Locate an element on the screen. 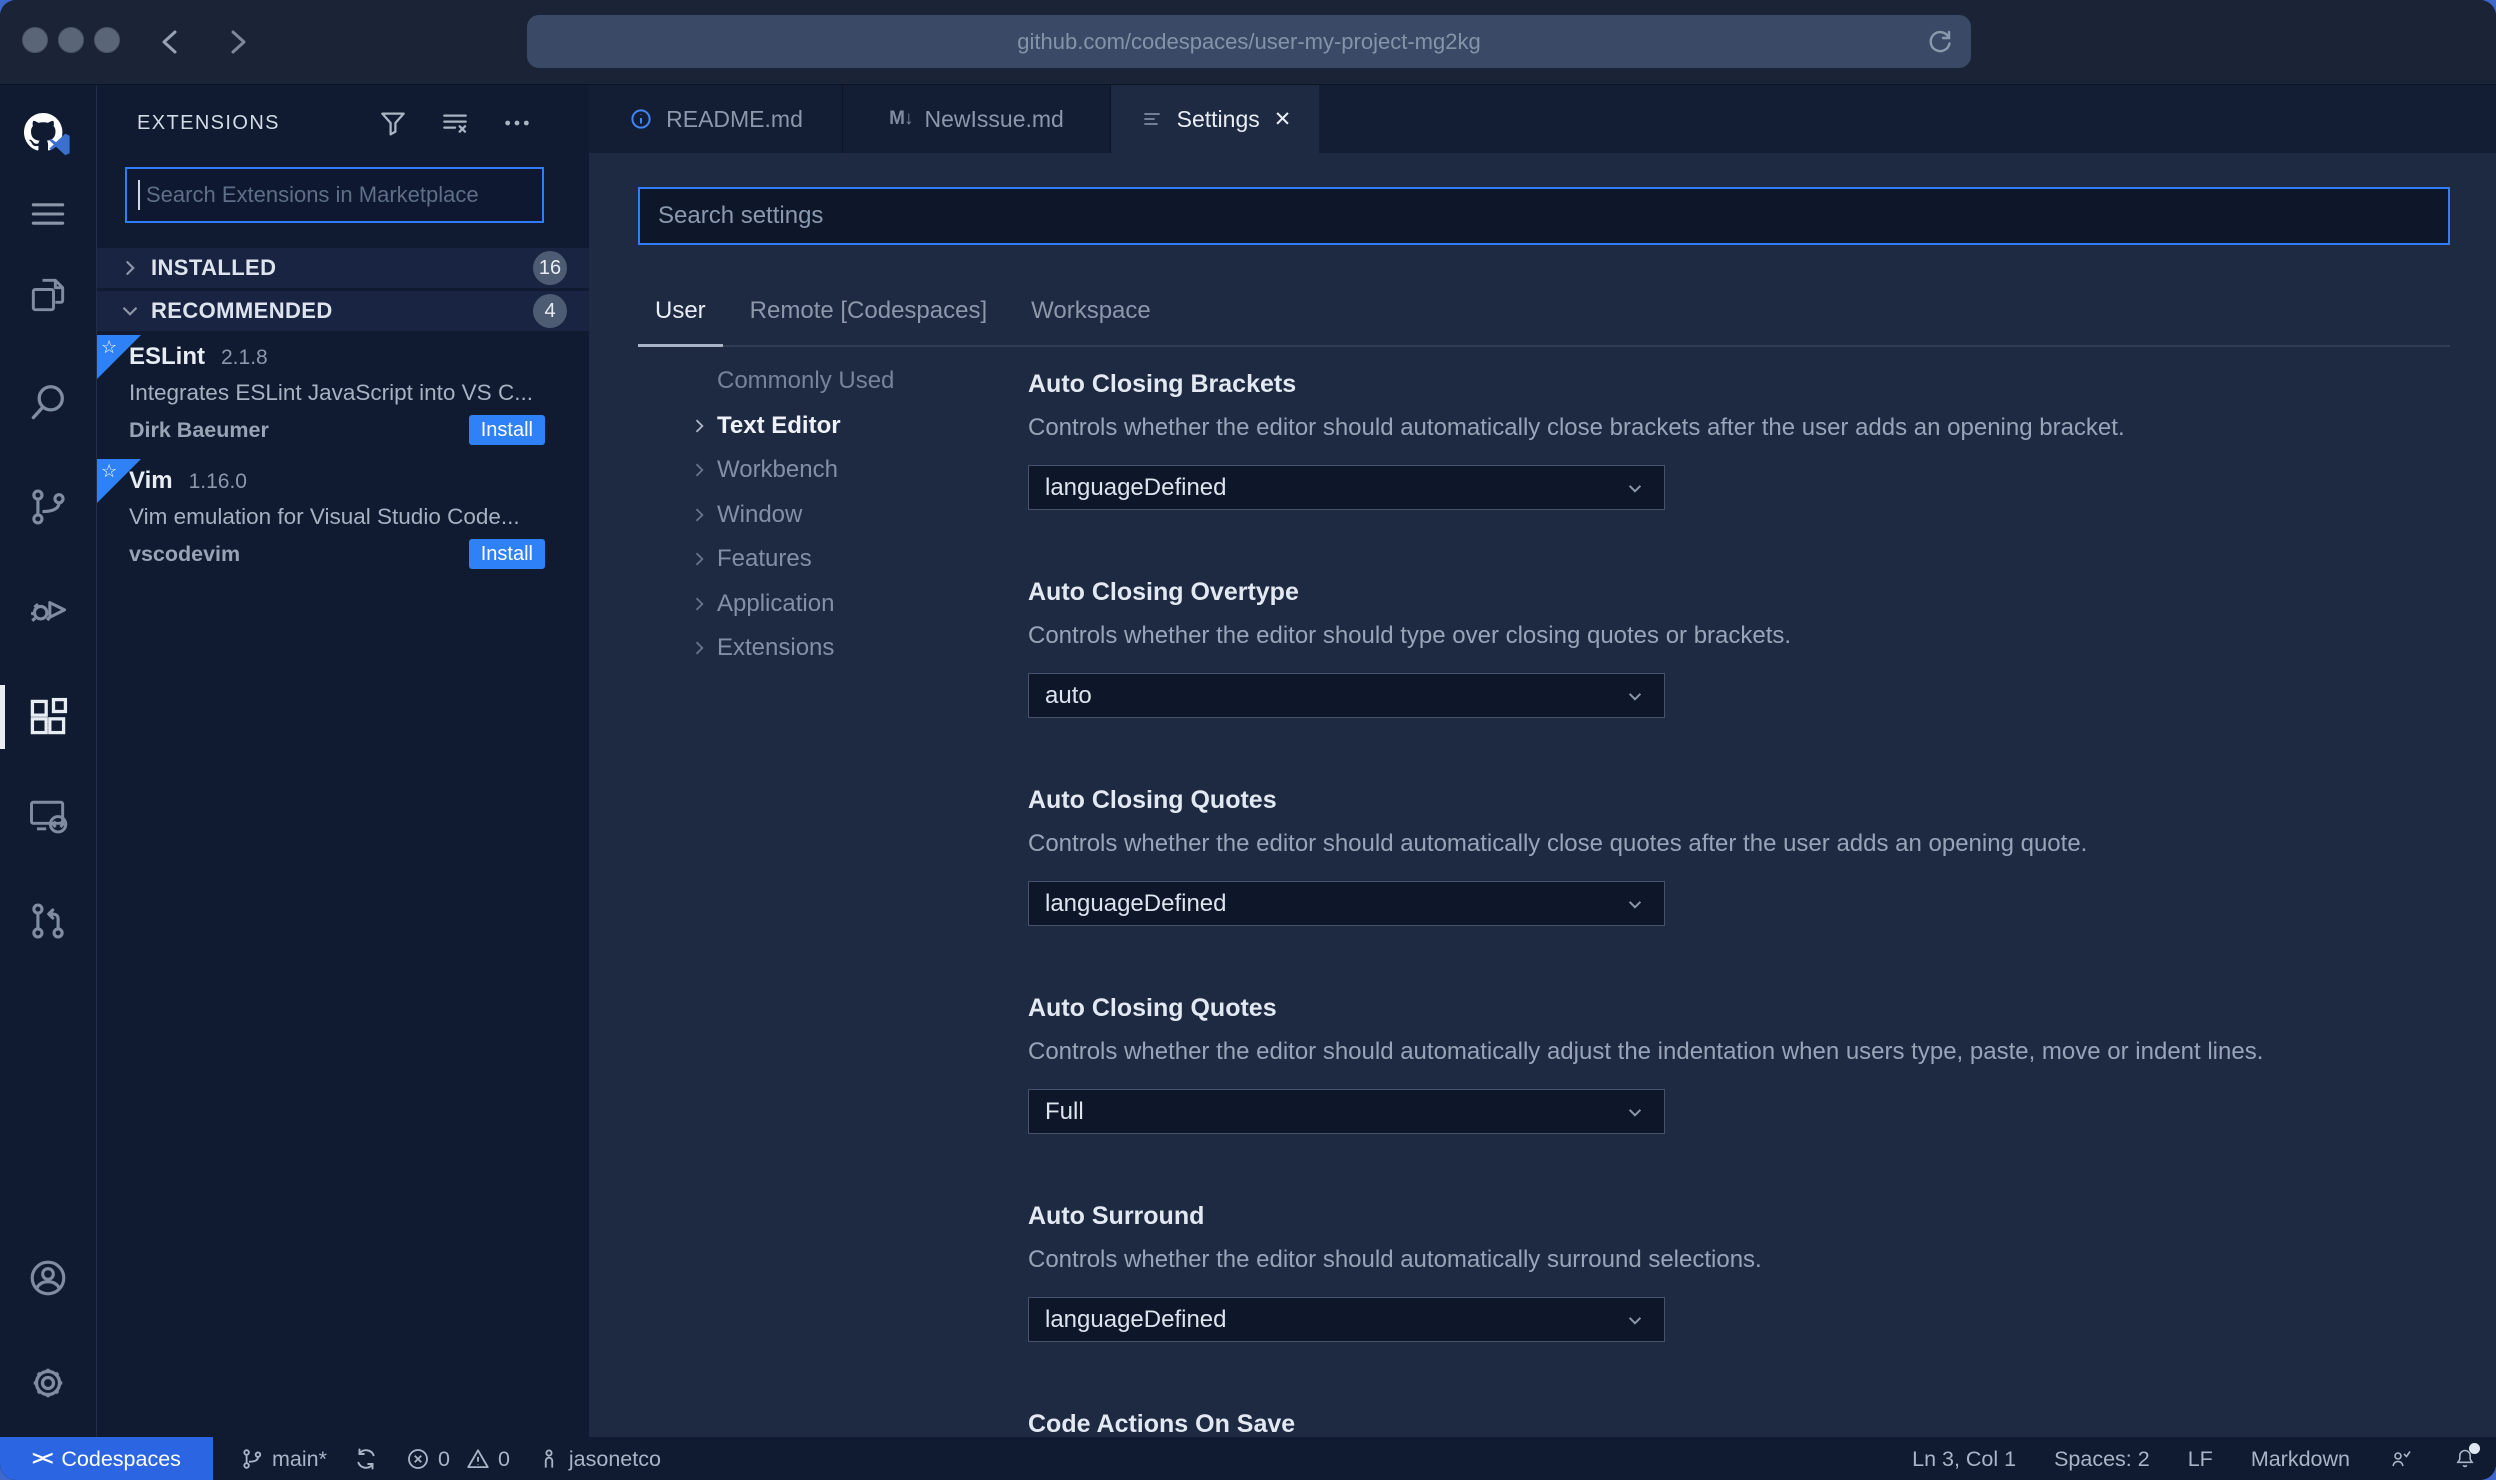  account-icon is located at coordinates (48, 1278).